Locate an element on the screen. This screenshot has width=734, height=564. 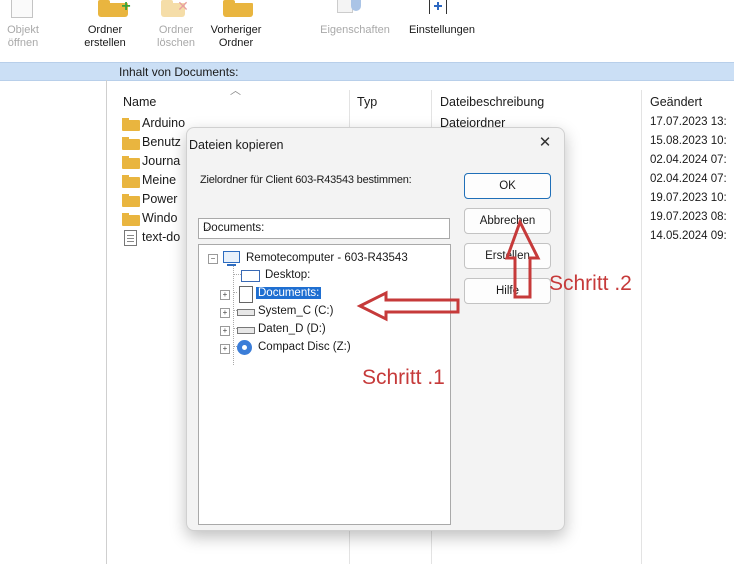
step2-label: Schritt .2 is located at coordinates (590, 283).